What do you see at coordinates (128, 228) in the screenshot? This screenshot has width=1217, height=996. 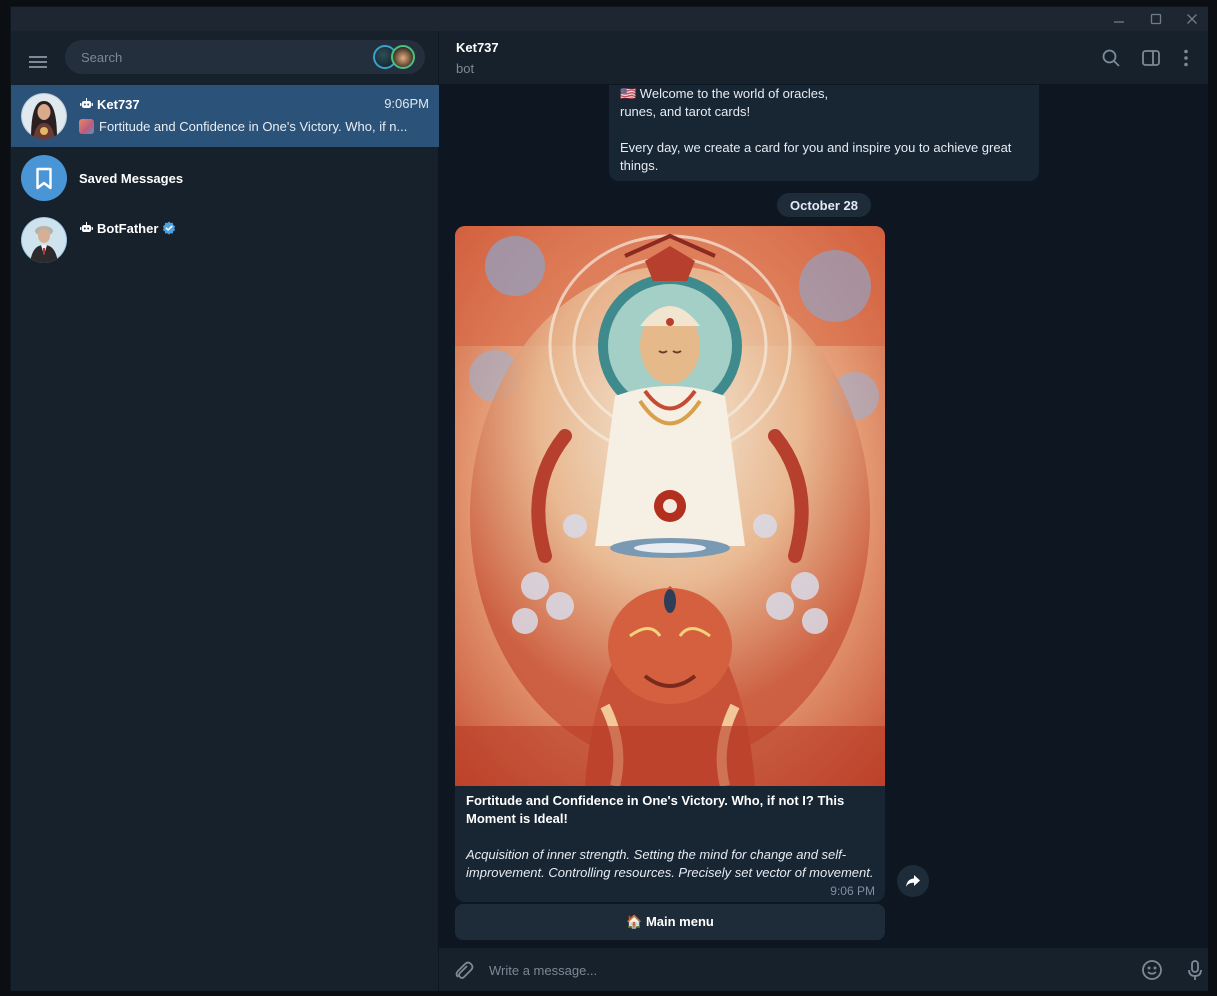 I see `chat-name: BotFather` at bounding box center [128, 228].